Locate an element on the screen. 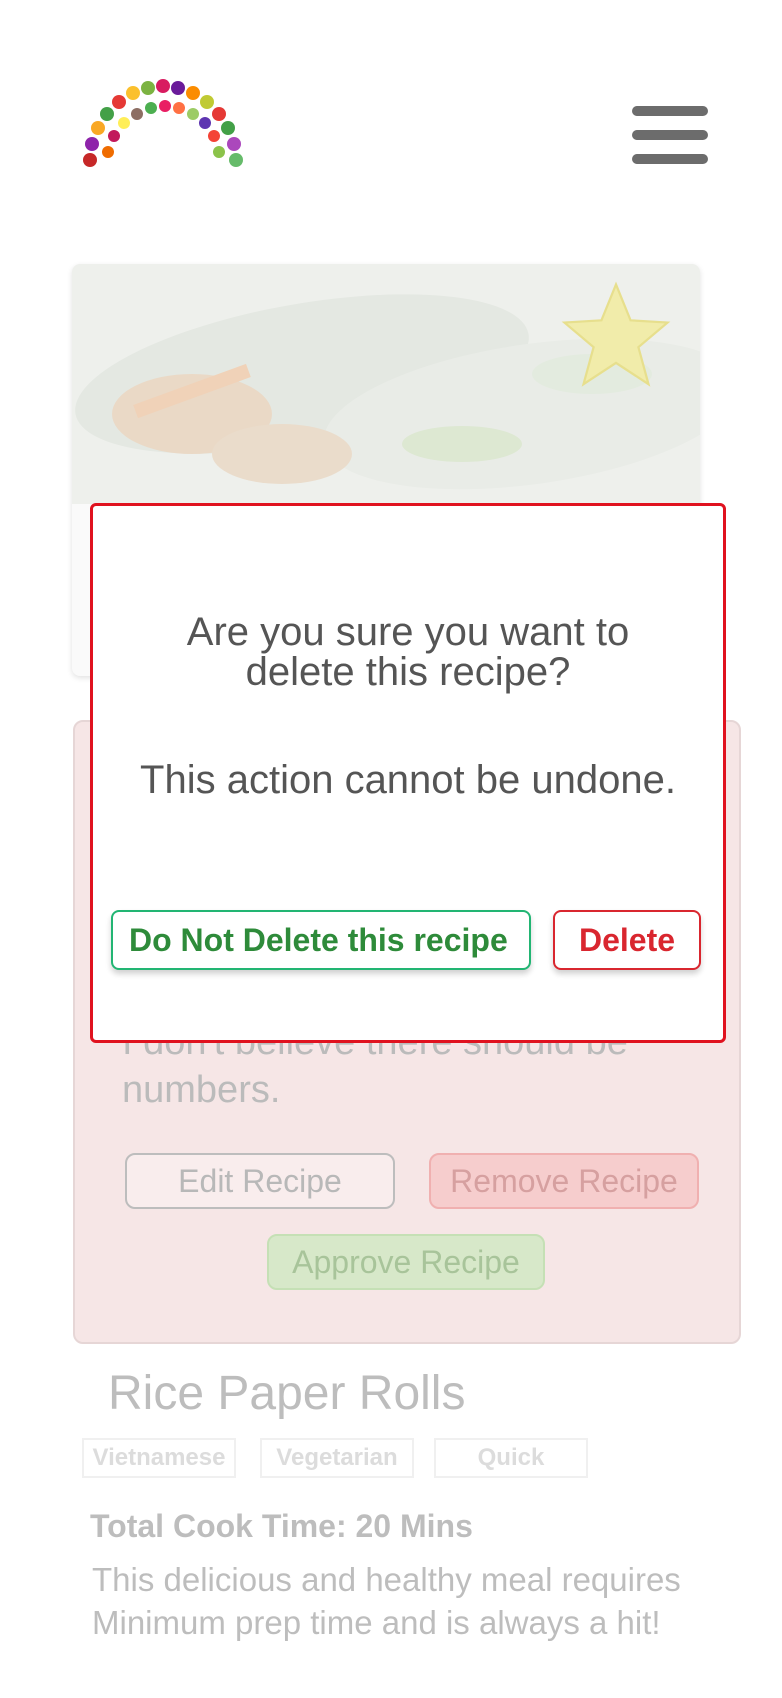 The height and width of the screenshot is (1698, 782). do-not-delete-button: Do Not Delete this recipe is located at coordinates (321, 940).